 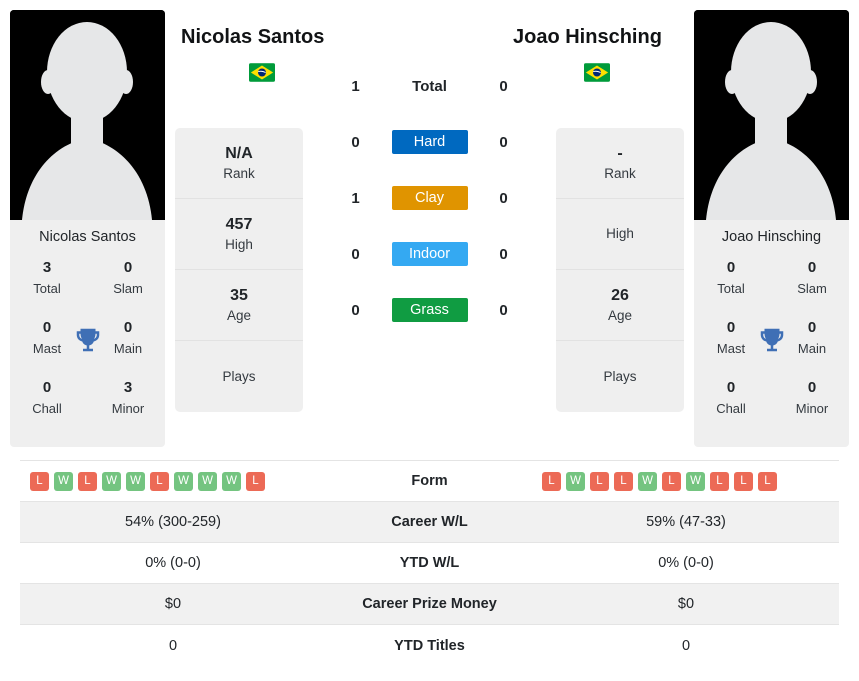 I want to click on table-row-form: LWLWWLWWWL Form LWLLWLWLLL, so click(x=429, y=481).